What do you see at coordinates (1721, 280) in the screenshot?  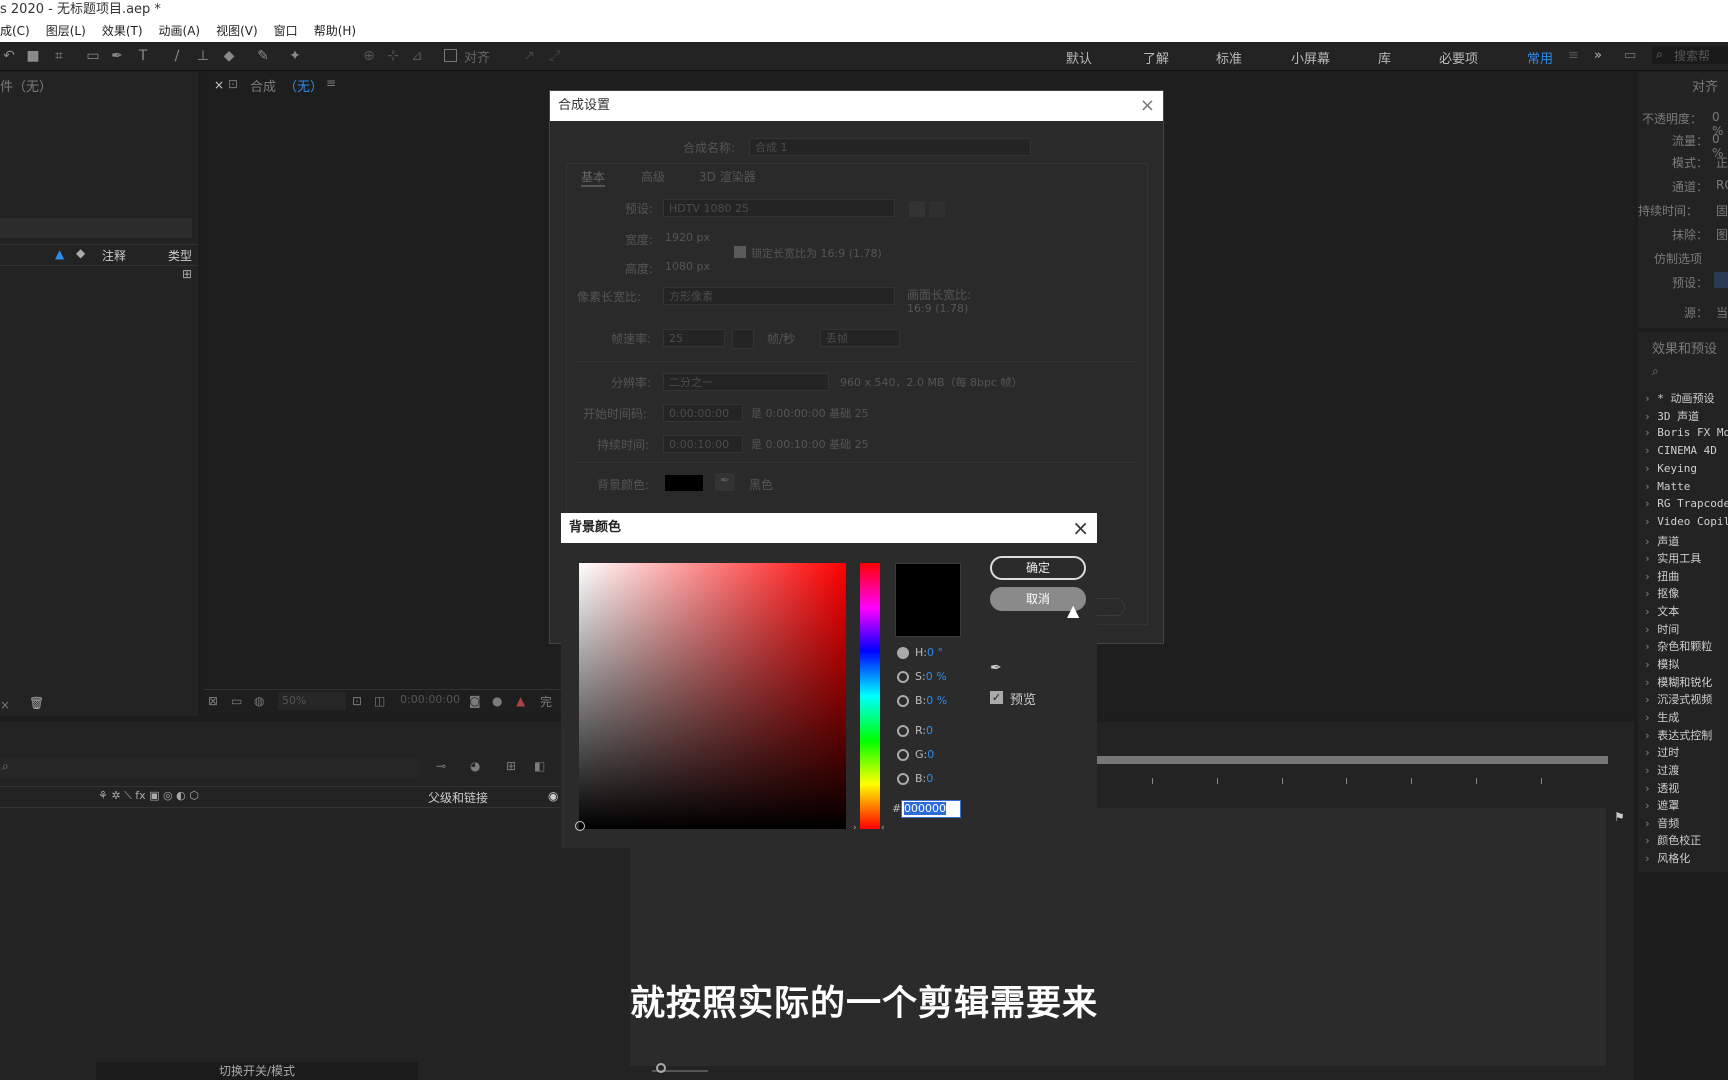 I see `preset-selector` at bounding box center [1721, 280].